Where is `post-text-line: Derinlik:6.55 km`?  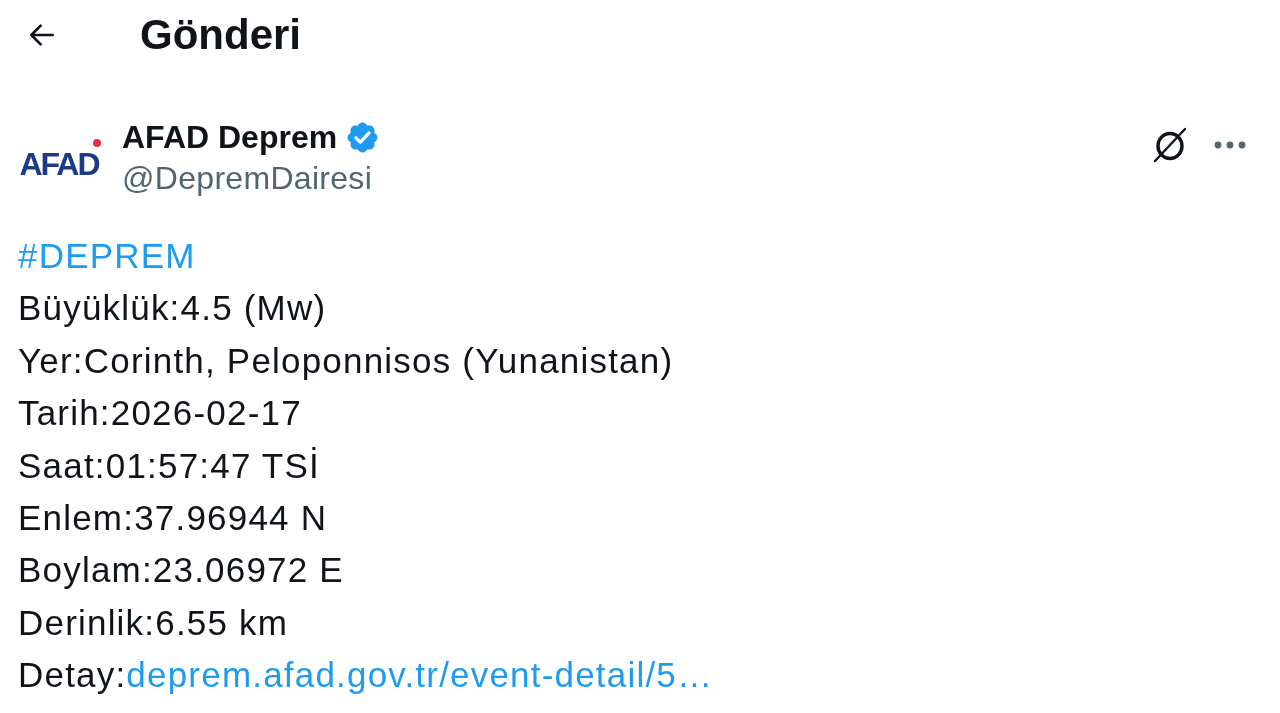 post-text-line: Derinlik:6.55 km is located at coordinates (153, 622).